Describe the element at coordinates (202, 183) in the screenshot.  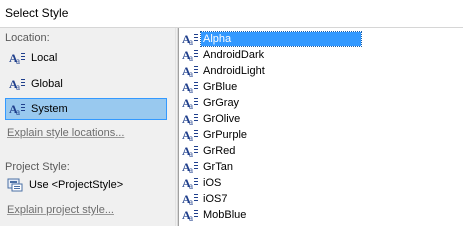
I see `style-list-item: A a iOS` at that location.